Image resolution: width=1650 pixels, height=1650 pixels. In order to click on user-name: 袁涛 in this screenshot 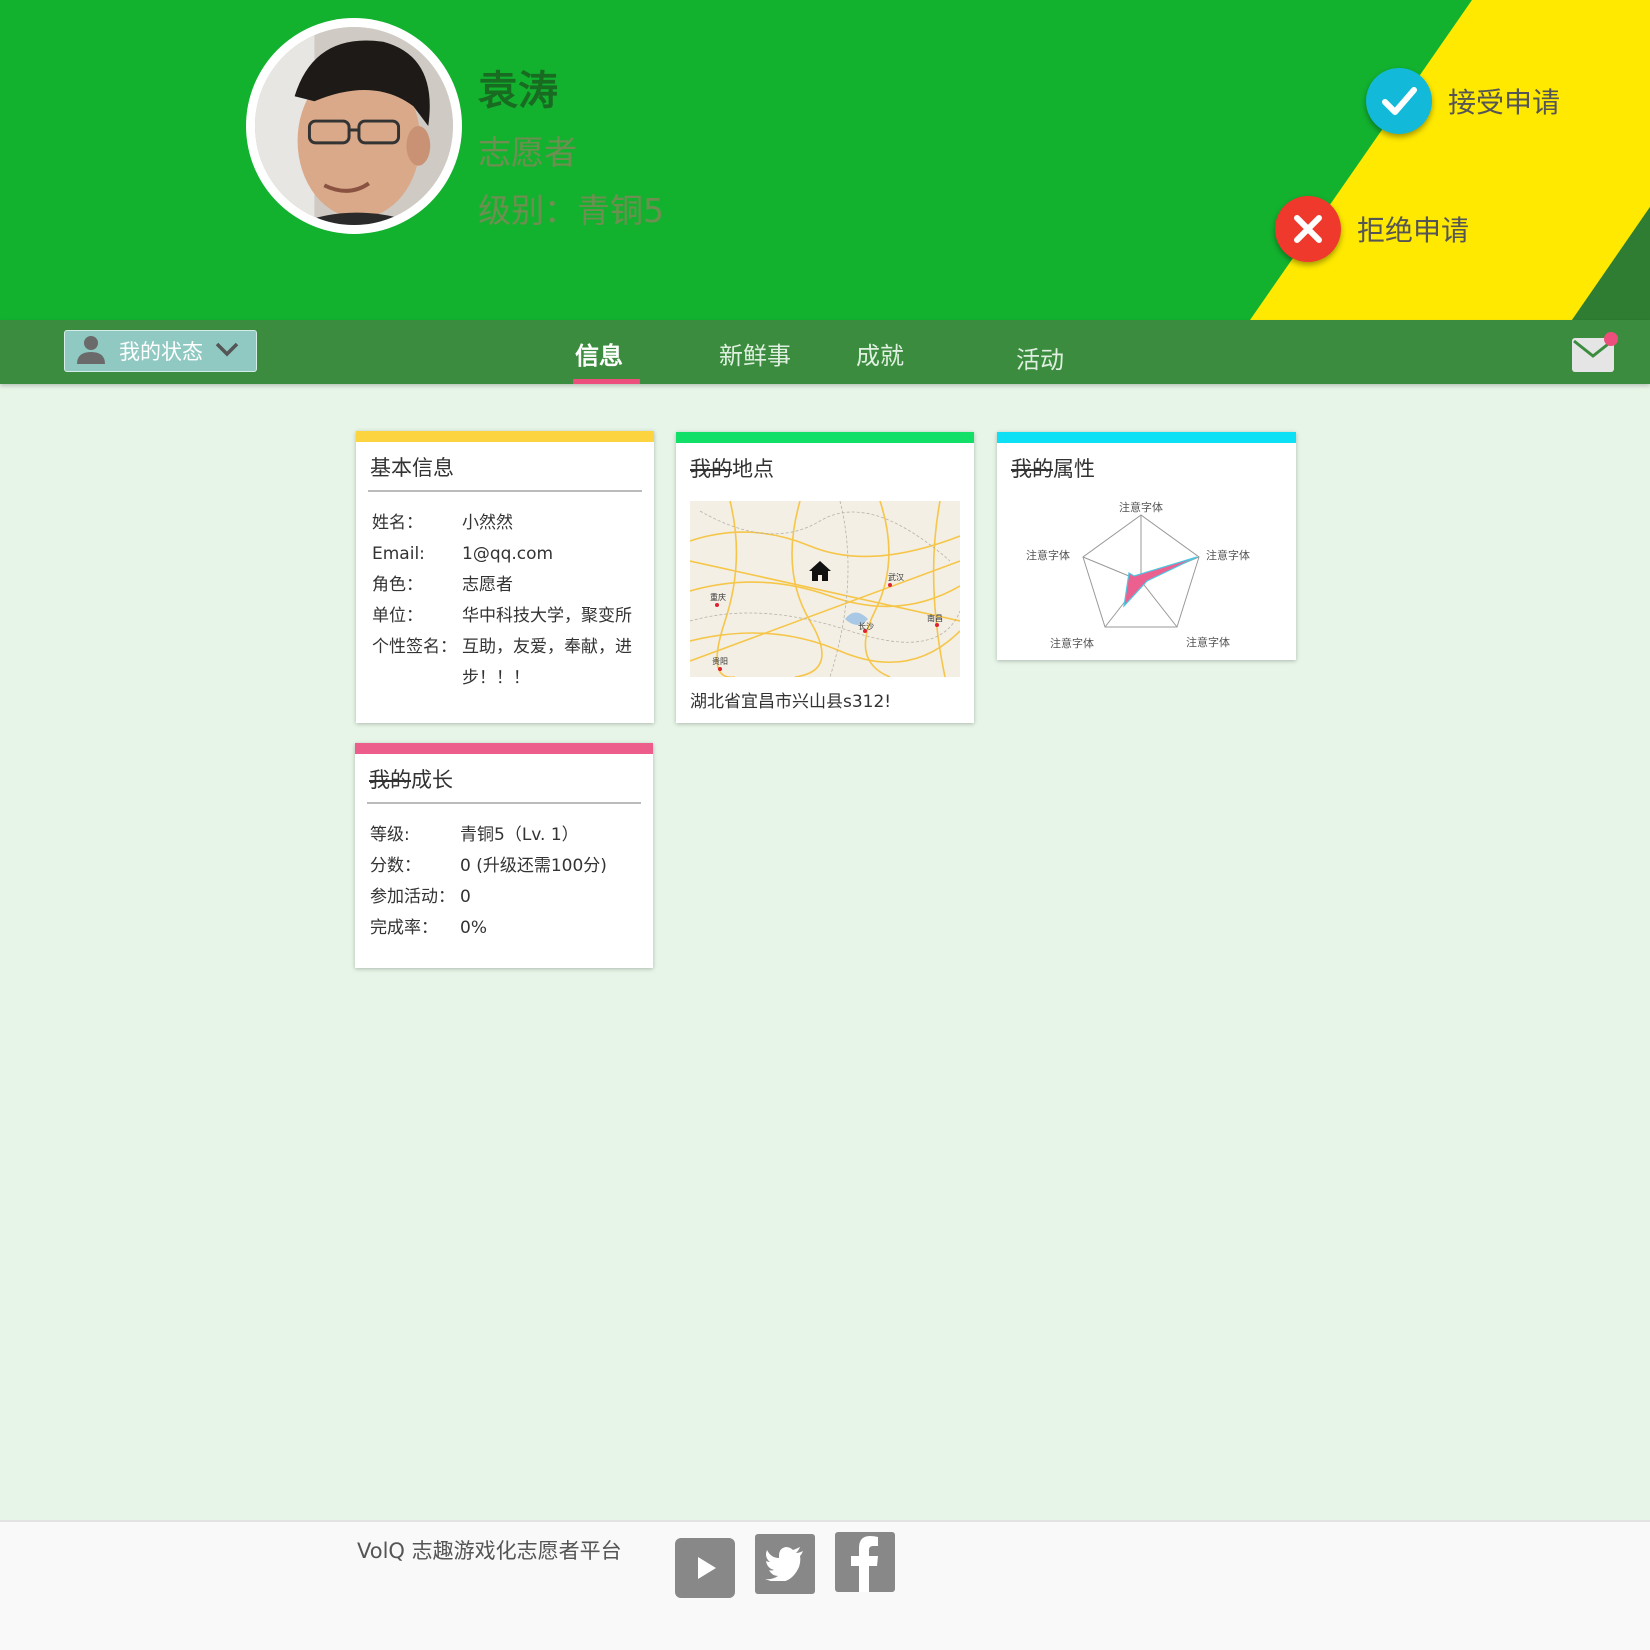, I will do `click(518, 91)`.